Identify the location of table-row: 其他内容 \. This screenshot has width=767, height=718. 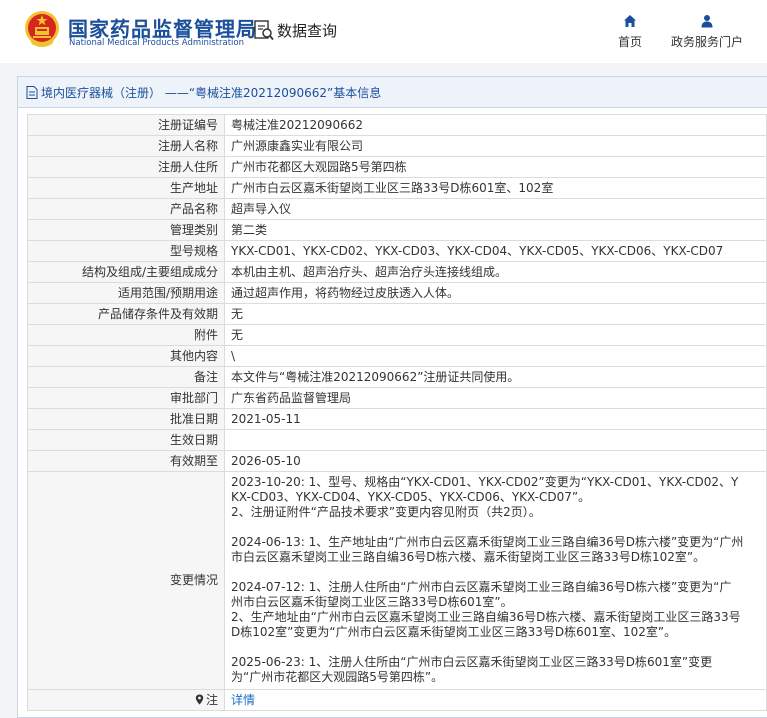
(397, 356).